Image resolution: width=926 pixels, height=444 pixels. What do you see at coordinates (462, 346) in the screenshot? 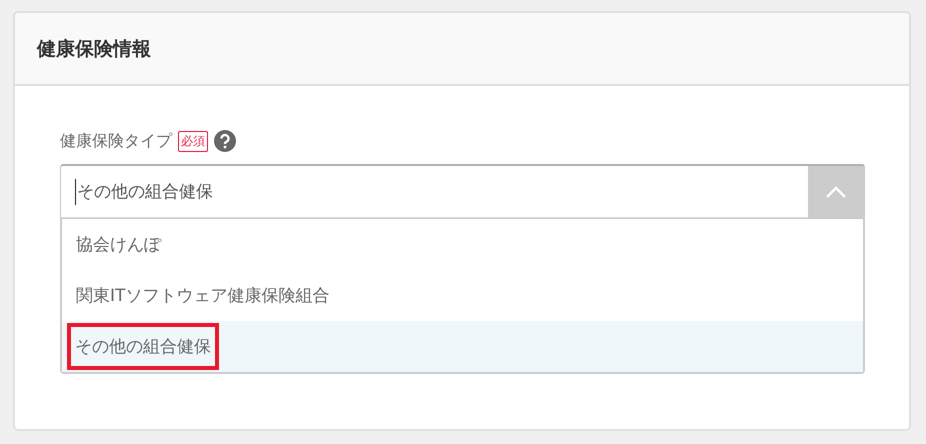
I see `dropdown-option: その他の組合健保` at bounding box center [462, 346].